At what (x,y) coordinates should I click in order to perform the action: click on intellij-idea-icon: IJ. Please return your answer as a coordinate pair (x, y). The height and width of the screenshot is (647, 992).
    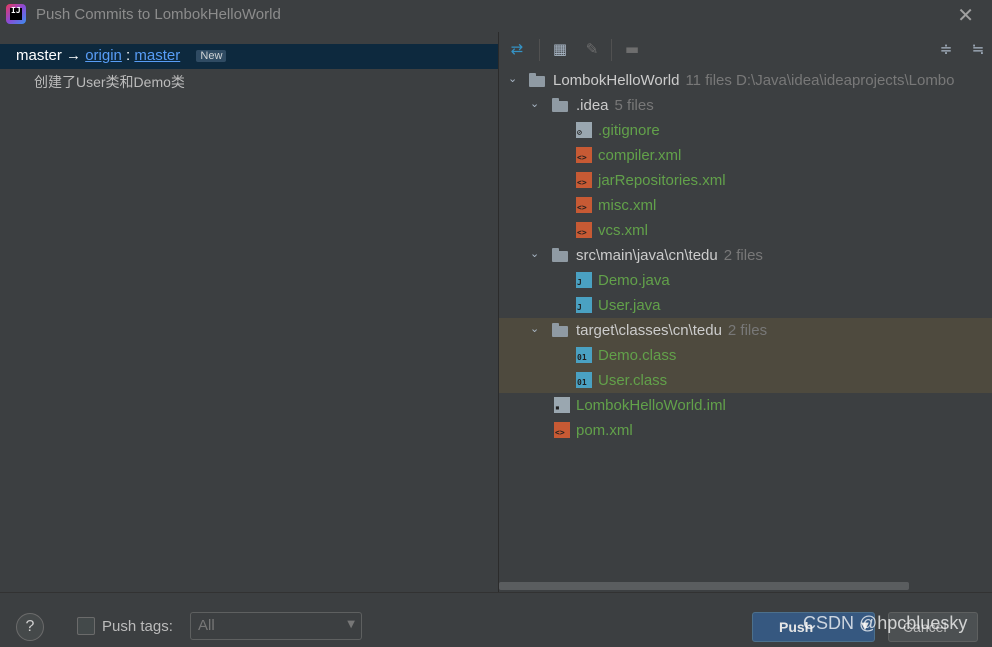
    Looking at the image, I should click on (16, 14).